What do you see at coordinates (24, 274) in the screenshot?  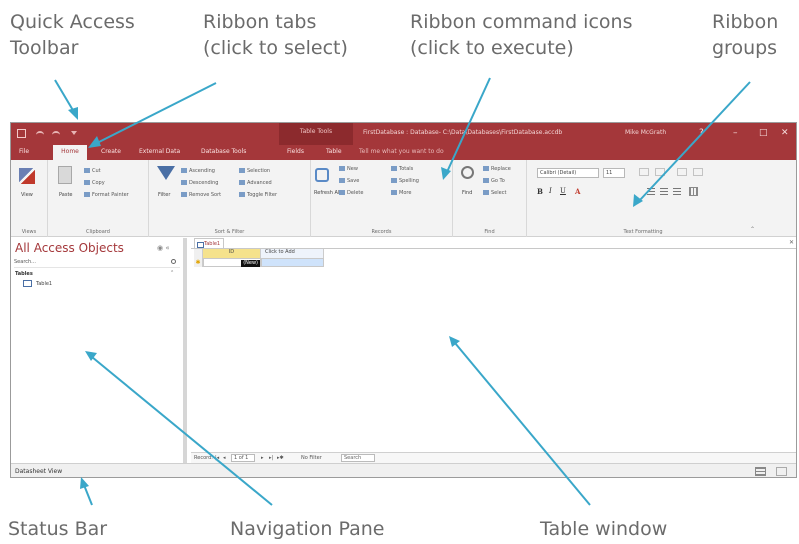 I see `nav-section-tables: Tables` at bounding box center [24, 274].